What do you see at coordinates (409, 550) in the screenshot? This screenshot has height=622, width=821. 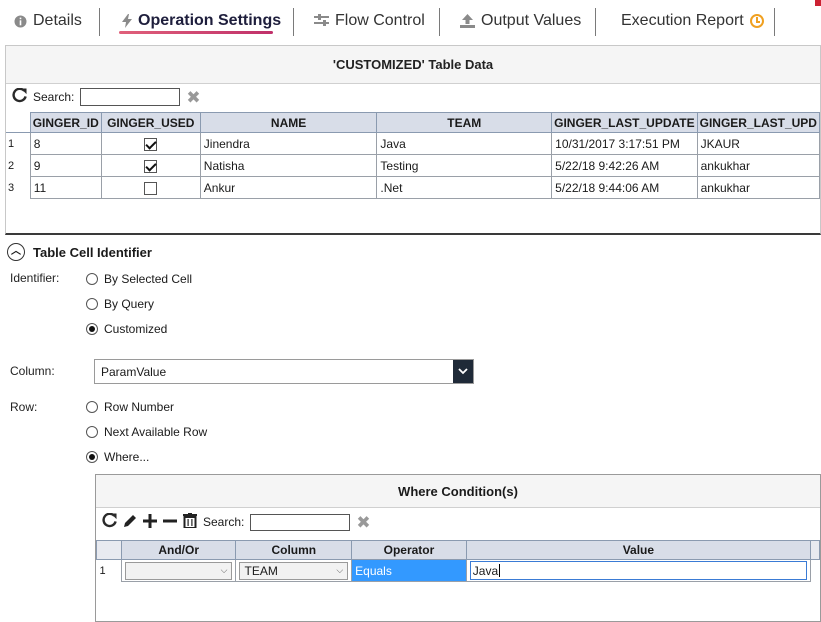 I see `column-header: Operator` at bounding box center [409, 550].